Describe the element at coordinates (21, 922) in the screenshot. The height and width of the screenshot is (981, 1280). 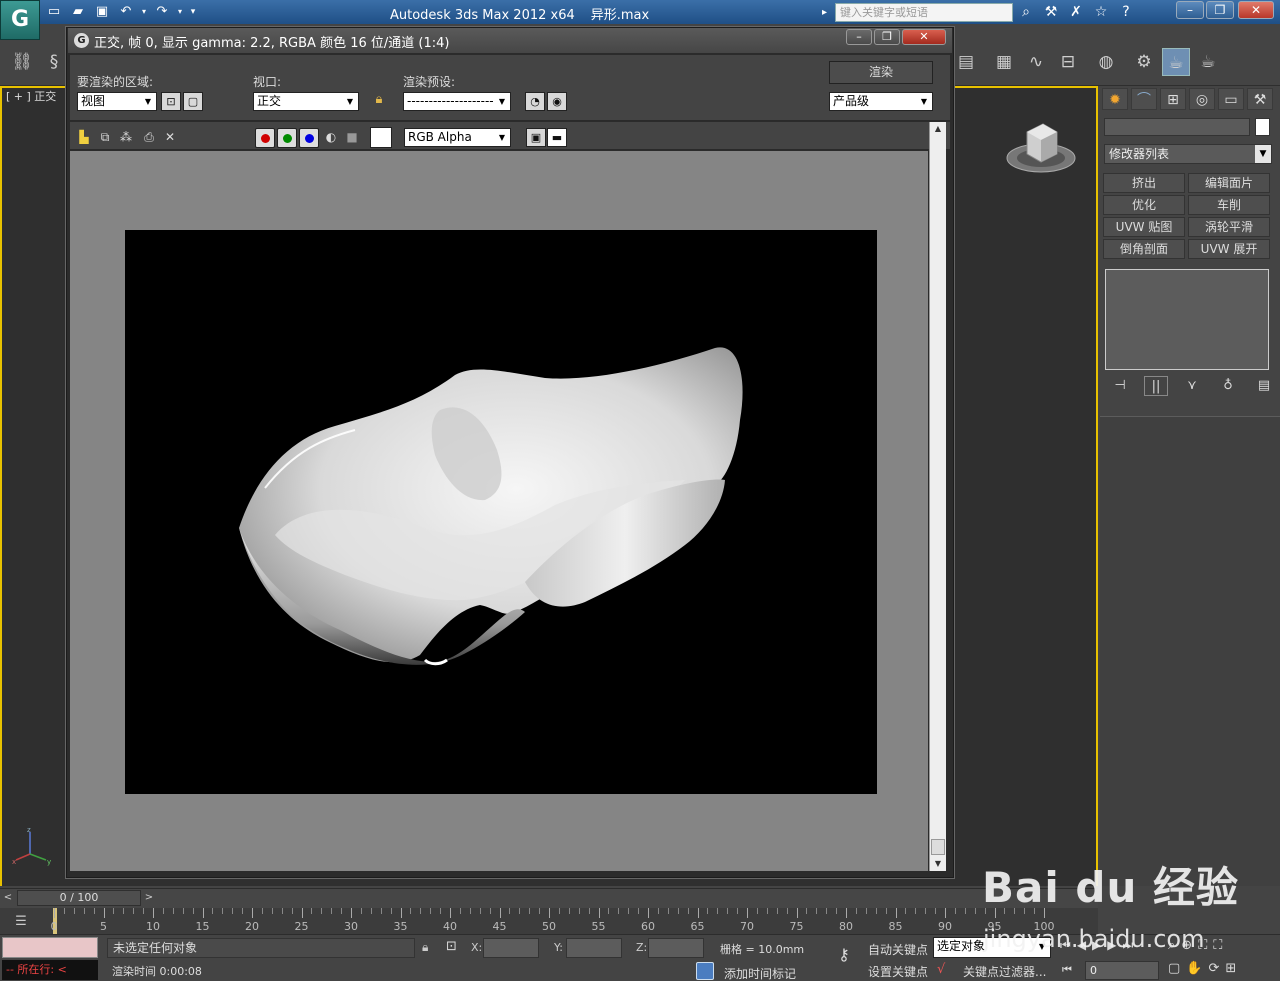
I see `mini-curve-editor-icon: ☰` at that location.